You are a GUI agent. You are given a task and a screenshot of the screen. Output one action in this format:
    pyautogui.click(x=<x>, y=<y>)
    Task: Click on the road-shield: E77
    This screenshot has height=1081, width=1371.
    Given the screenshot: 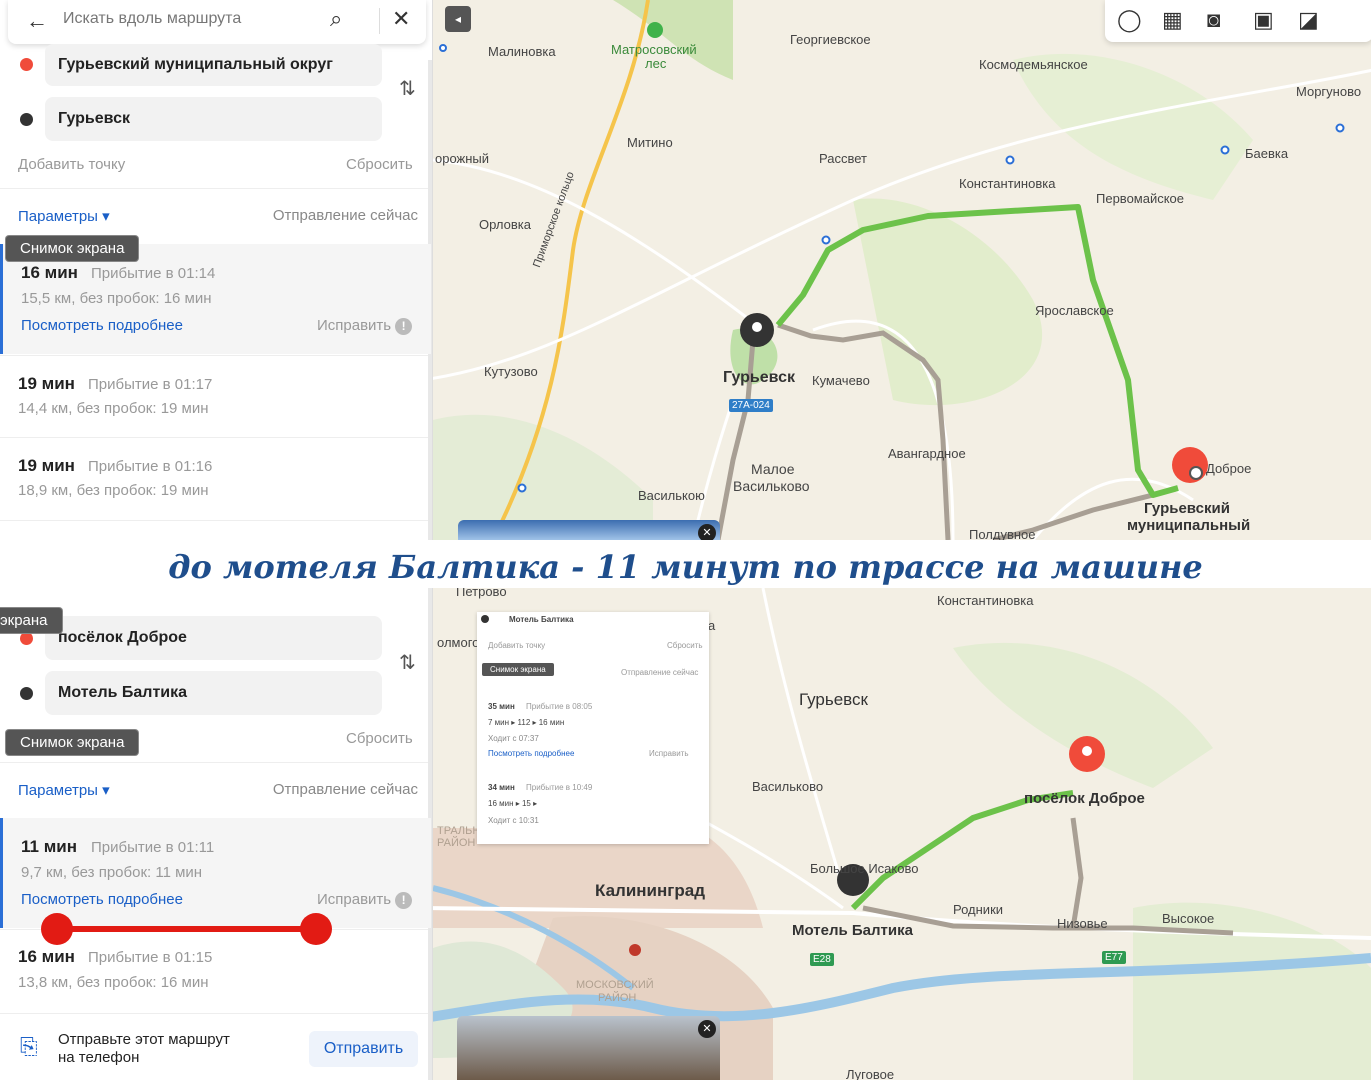 What is the action you would take?
    pyautogui.click(x=1114, y=957)
    